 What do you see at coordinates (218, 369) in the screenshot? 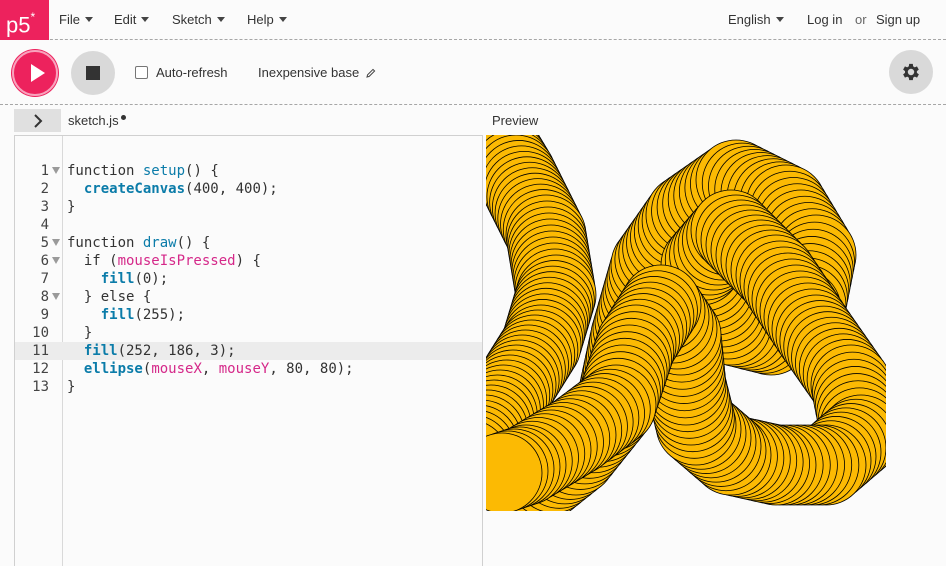
I see `code-text: ellipse(mouseX, mouseY, 80, 80);` at bounding box center [218, 369].